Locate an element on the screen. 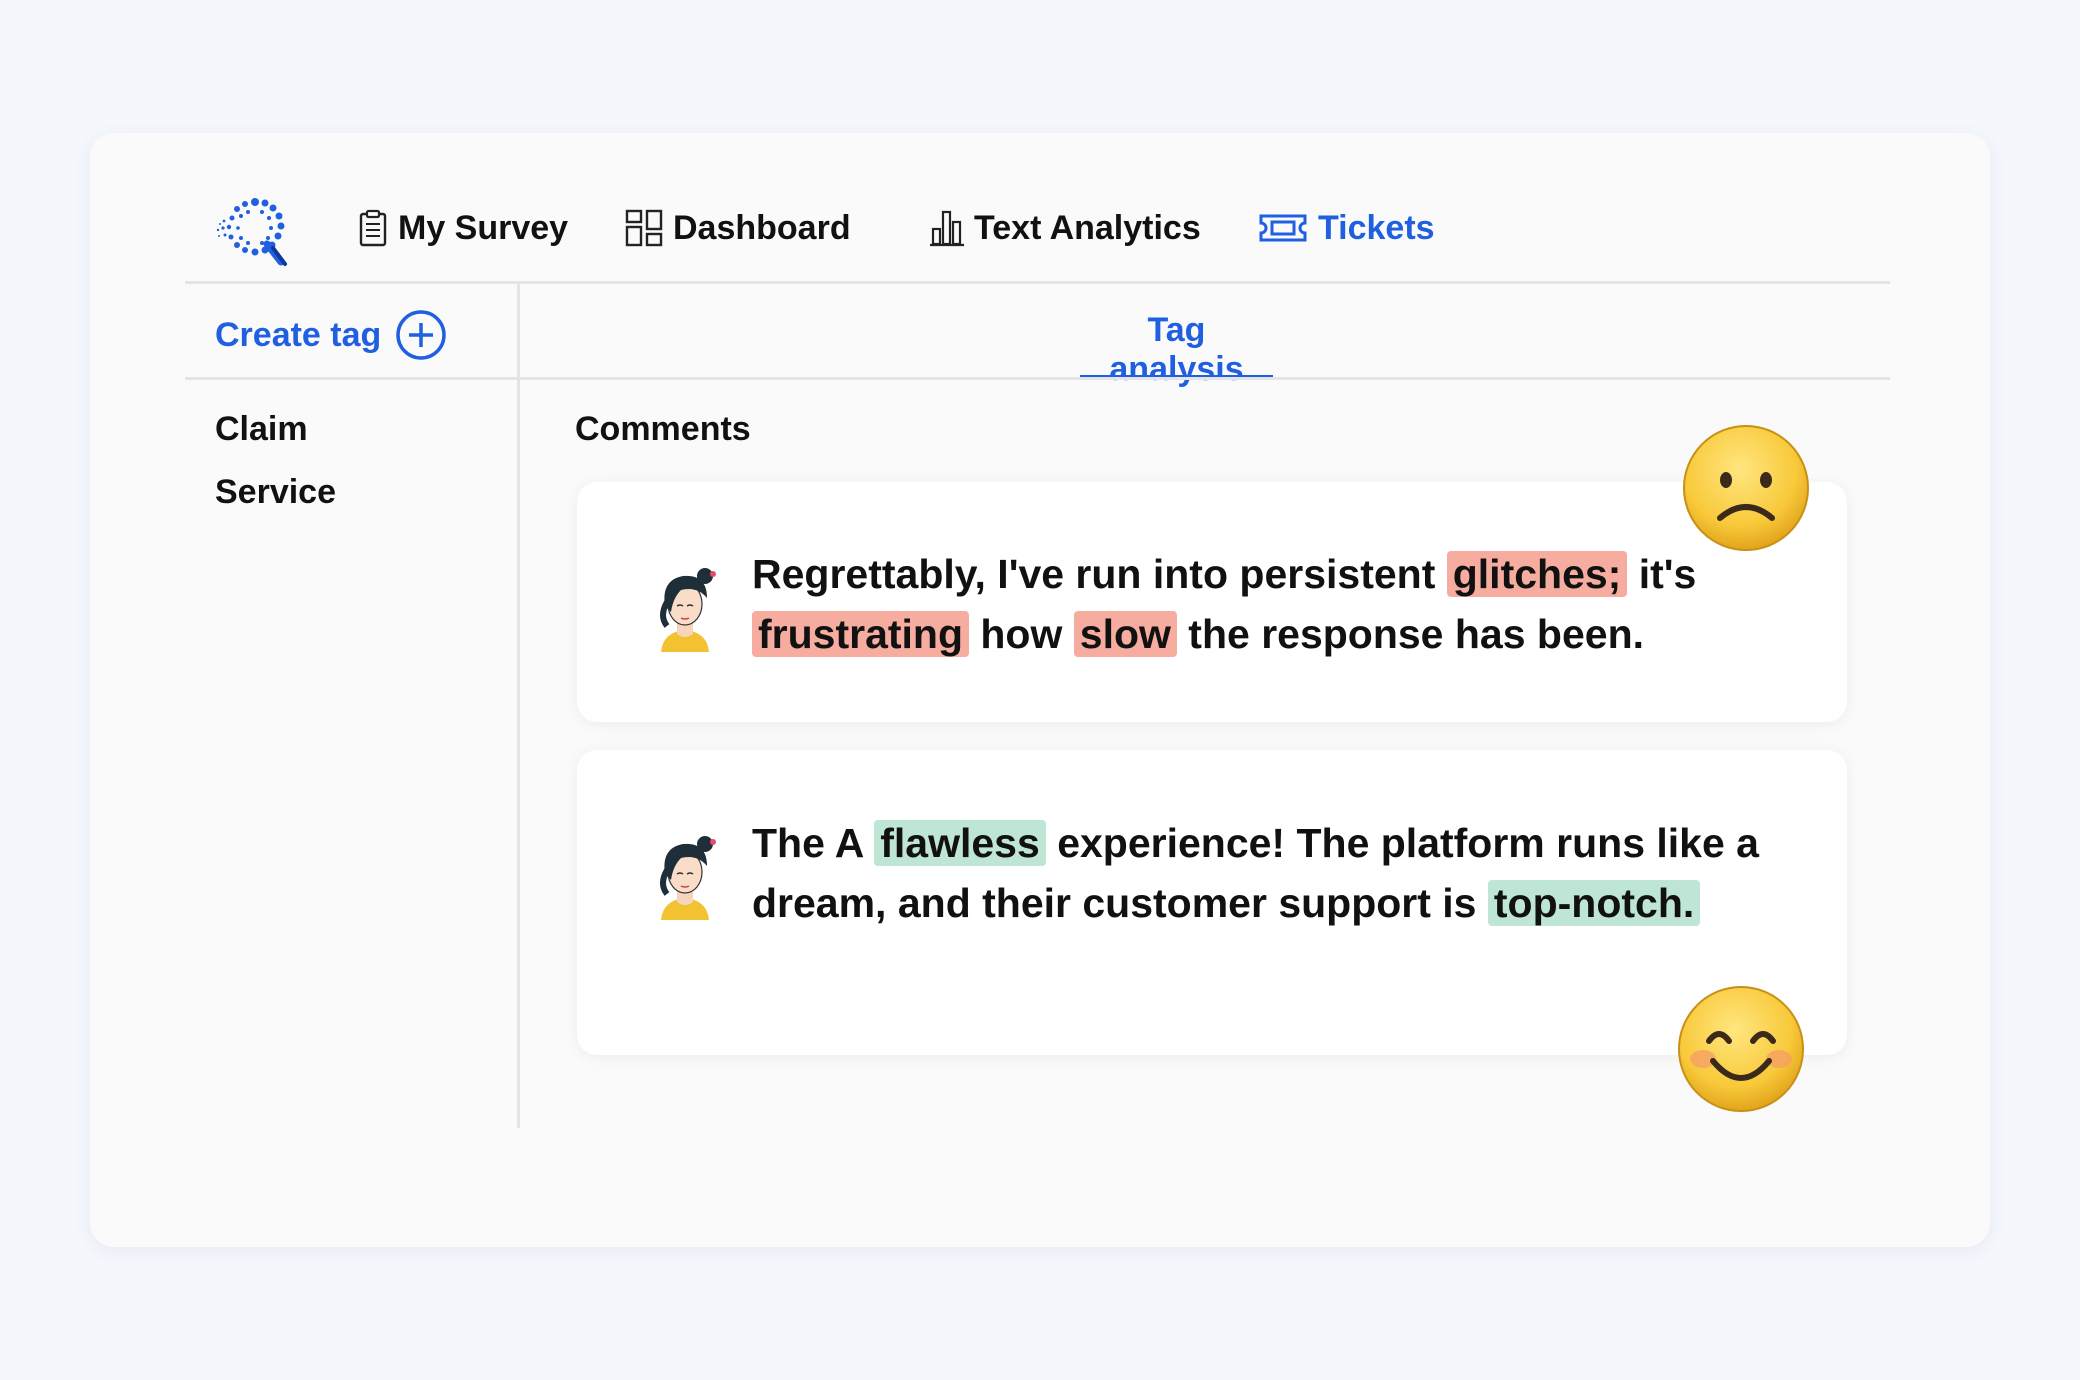 The image size is (2080, 1380). sidebar-divider is located at coordinates (518, 705).